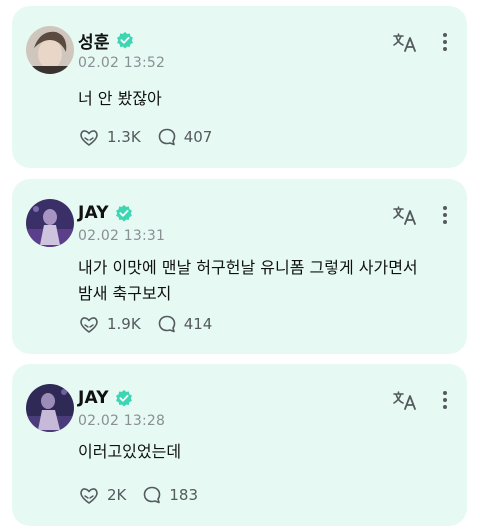 This screenshot has width=480, height=530. I want to click on comment-count: 407, so click(198, 137).